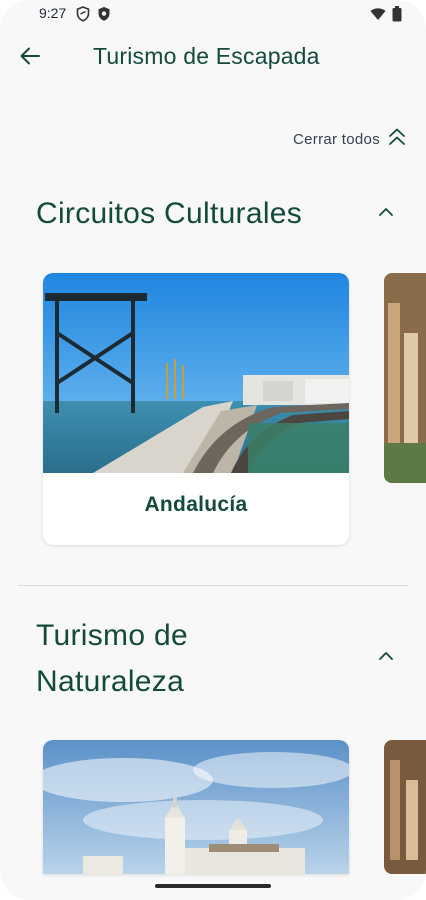 This screenshot has height=900, width=426. I want to click on vpn-shield-icon, so click(83, 16).